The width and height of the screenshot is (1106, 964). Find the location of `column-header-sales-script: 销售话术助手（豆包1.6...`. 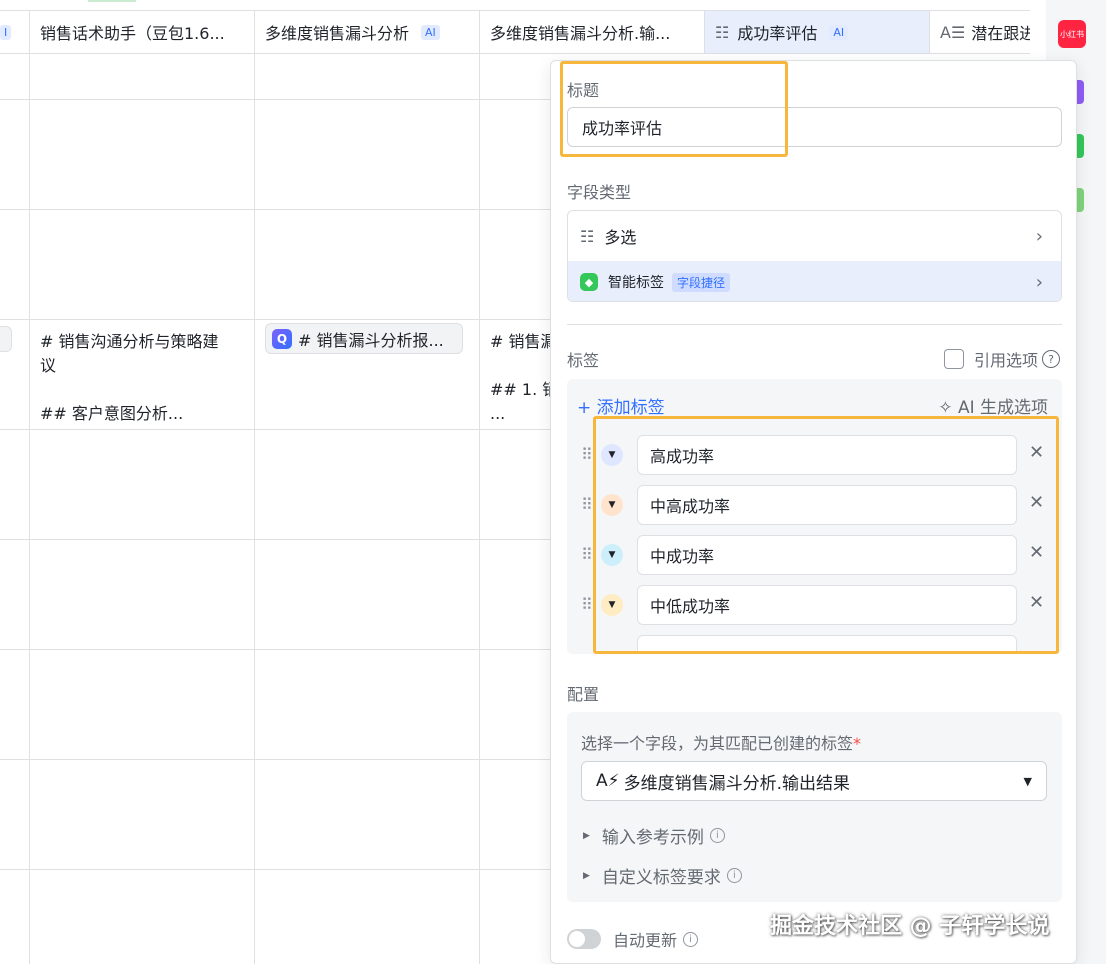

column-header-sales-script: 销售话术助手（豆包1.6... is located at coordinates (142, 32).